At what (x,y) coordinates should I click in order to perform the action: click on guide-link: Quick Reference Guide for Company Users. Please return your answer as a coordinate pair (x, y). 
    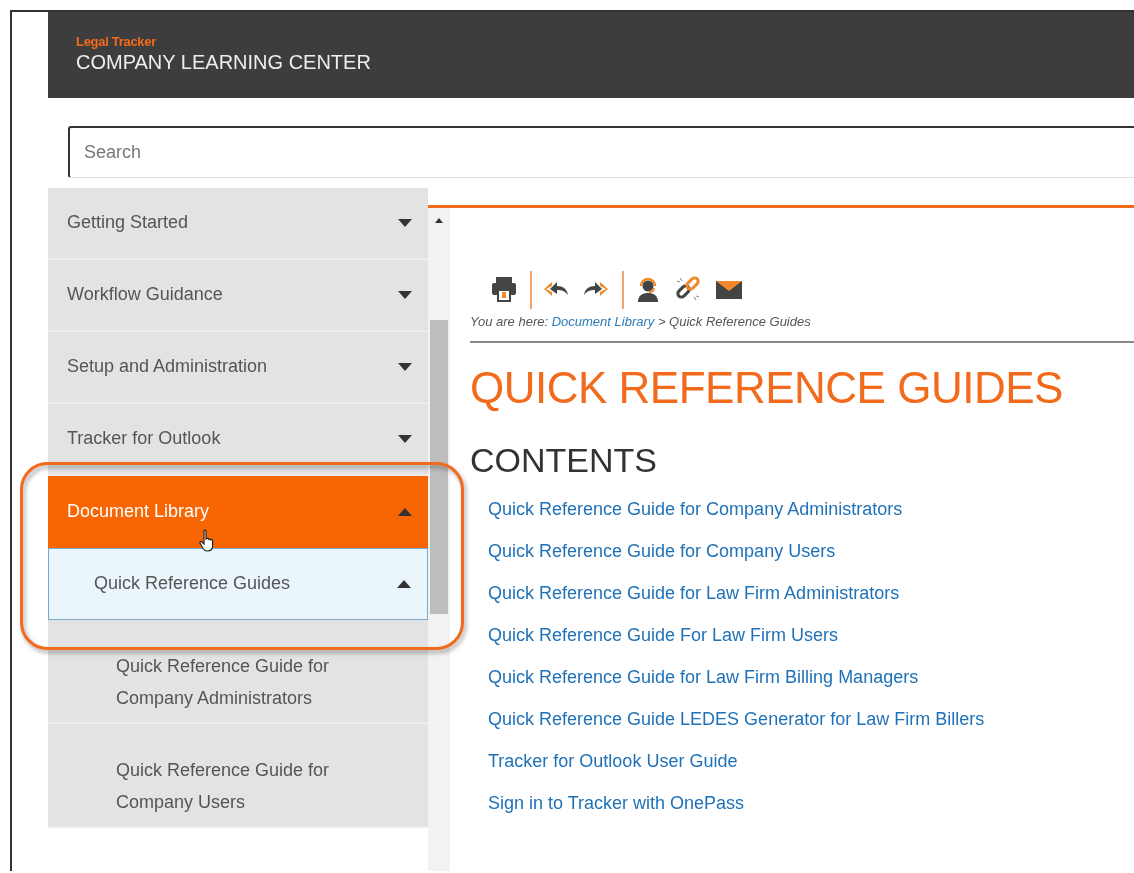
    Looking at the image, I should click on (811, 557).